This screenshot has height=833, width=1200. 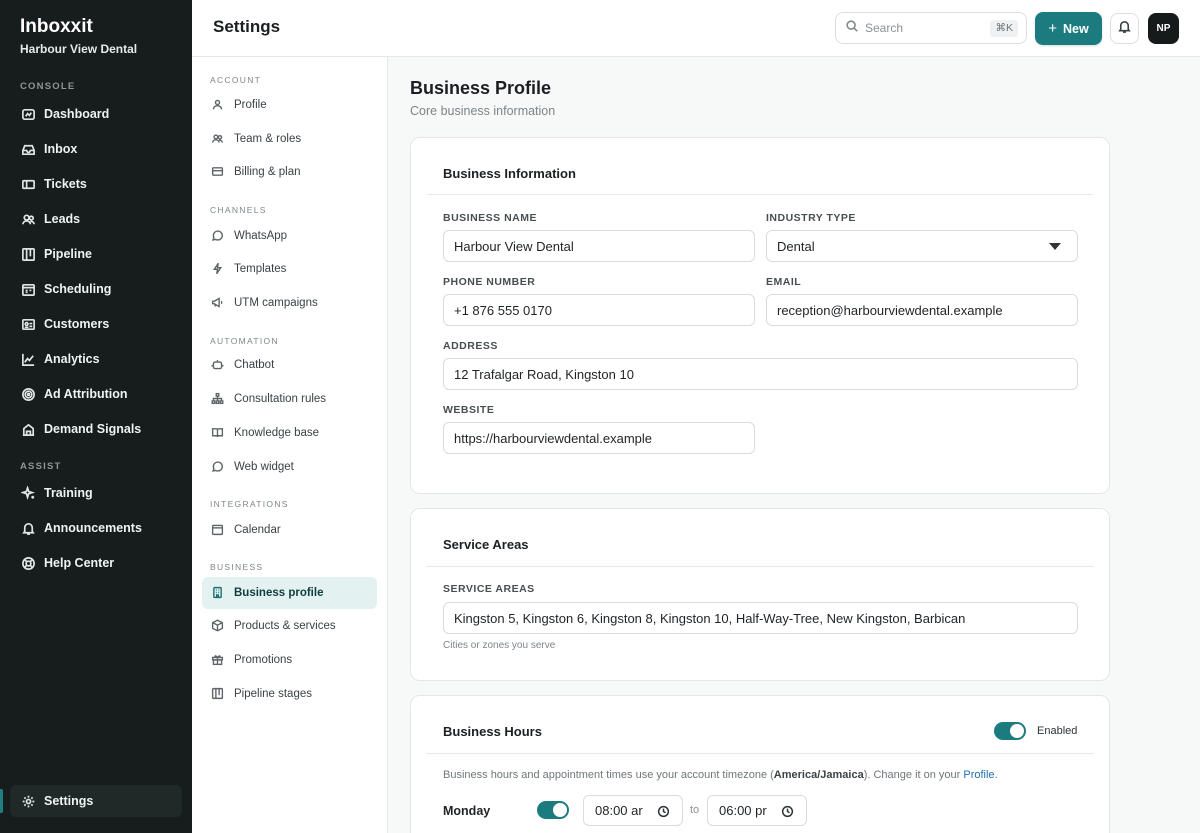 I want to click on users-icon, so click(x=28, y=219).